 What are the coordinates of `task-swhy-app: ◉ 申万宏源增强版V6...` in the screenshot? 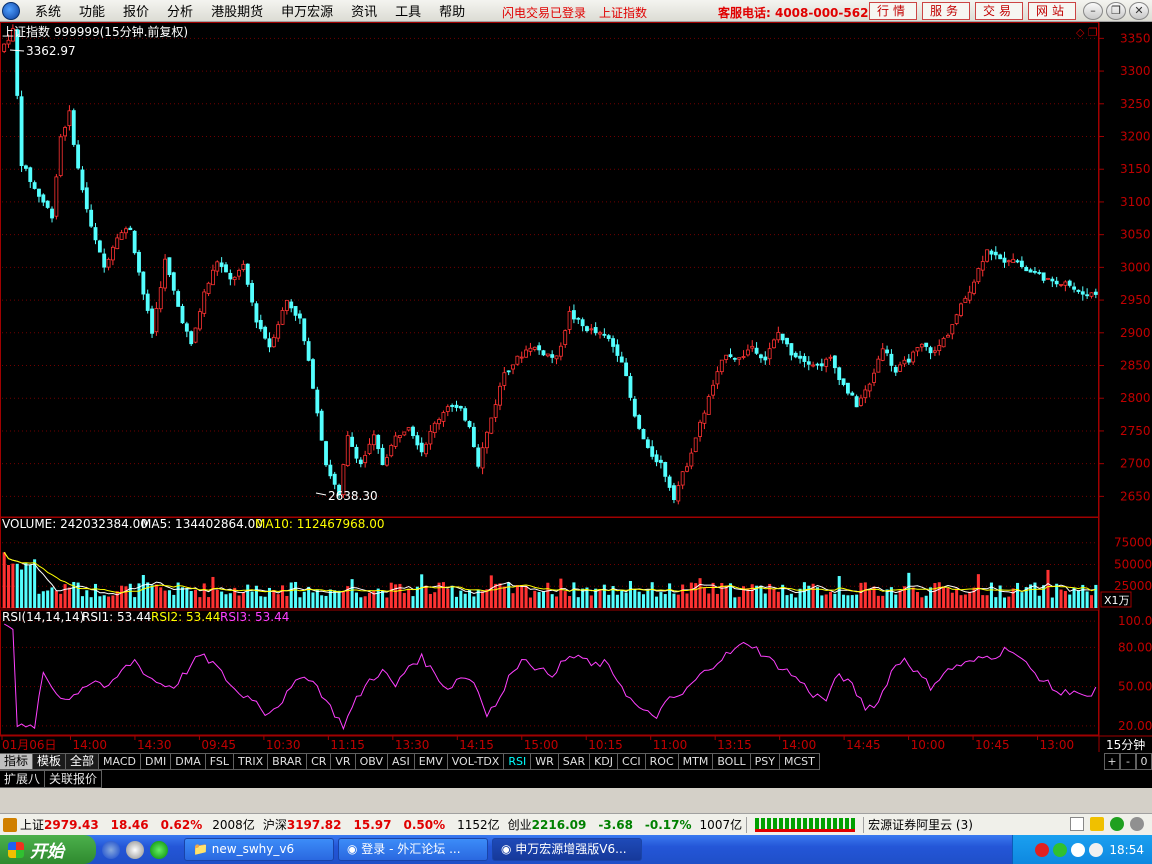 It's located at (567, 849).